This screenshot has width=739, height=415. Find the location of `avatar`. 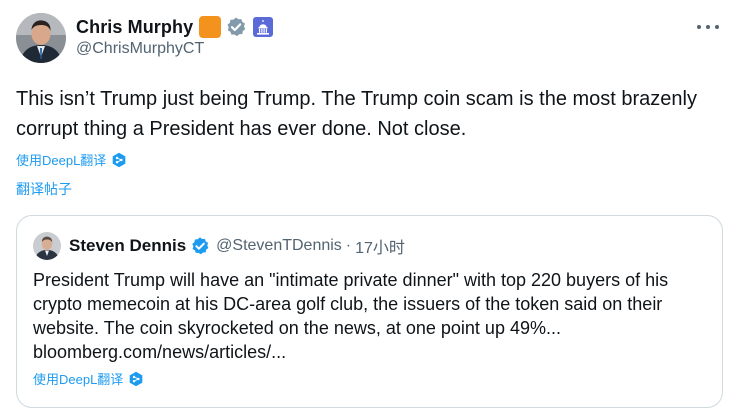

avatar is located at coordinates (41, 38).